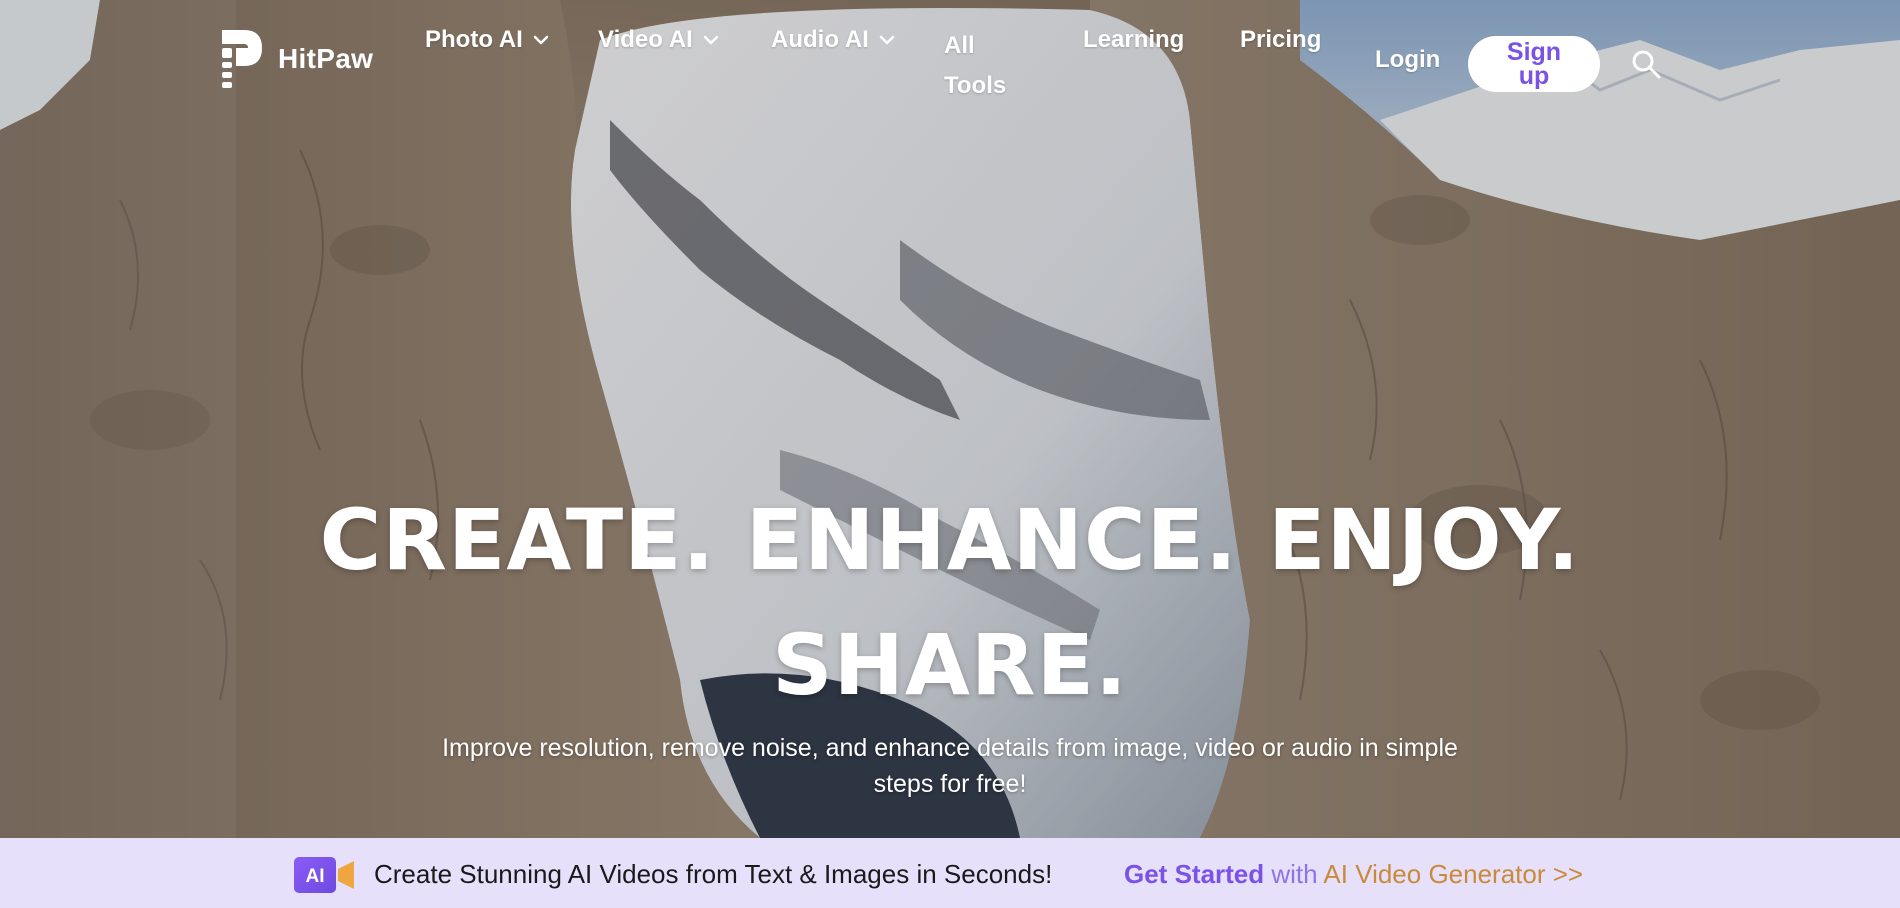 This screenshot has width=1900, height=908. I want to click on banner-cta-with: with, so click(1294, 874).